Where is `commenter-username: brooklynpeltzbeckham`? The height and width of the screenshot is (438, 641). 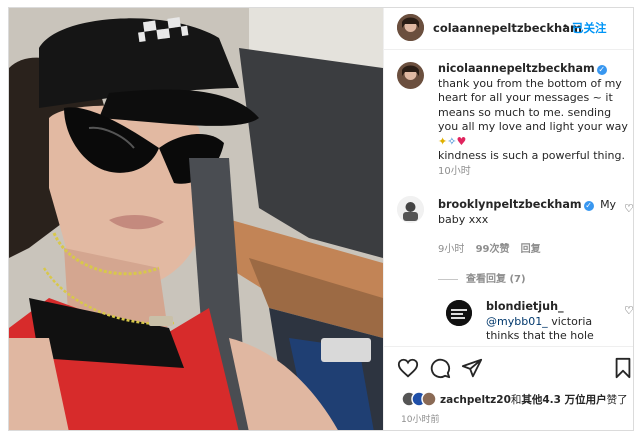
commenter-username: brooklynpeltzbeckham is located at coordinates (510, 204).